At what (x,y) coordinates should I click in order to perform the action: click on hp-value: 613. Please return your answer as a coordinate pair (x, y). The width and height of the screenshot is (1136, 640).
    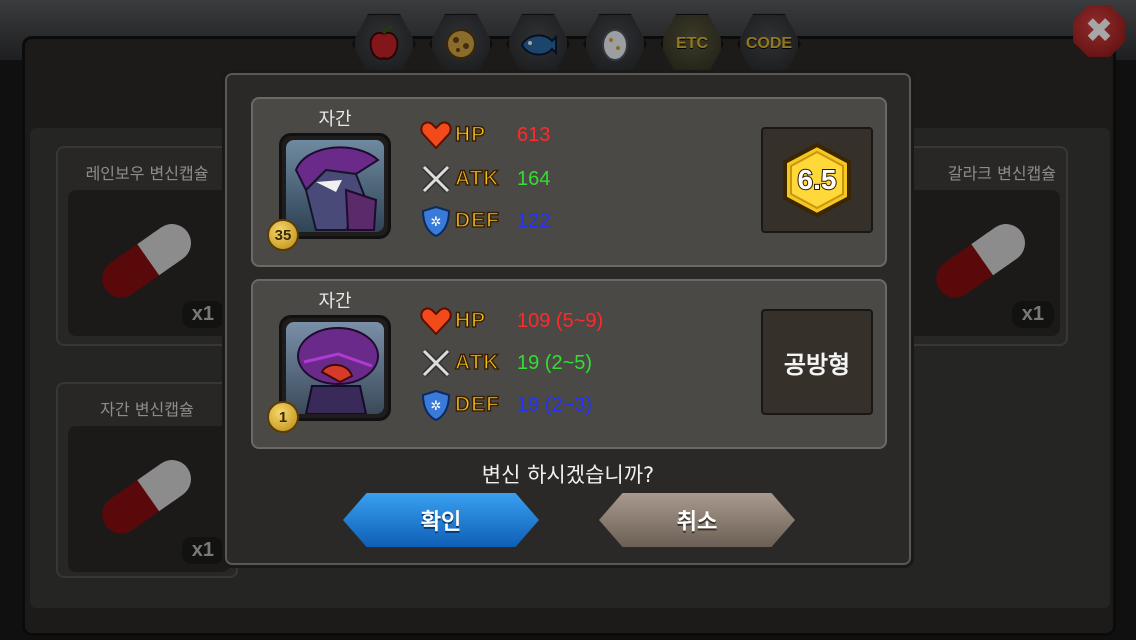
    Looking at the image, I should click on (534, 134).